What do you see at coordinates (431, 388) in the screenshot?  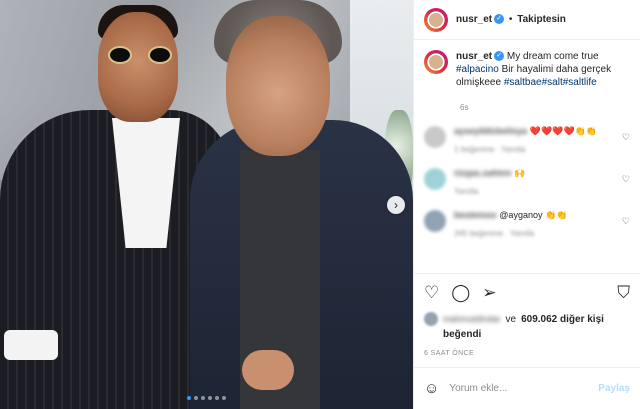 I see `emoji-icon: ☺` at bounding box center [431, 388].